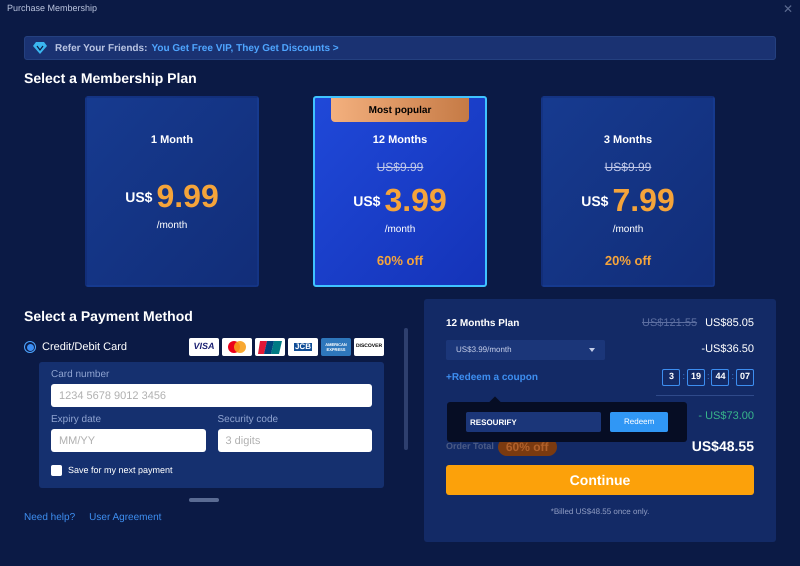  Describe the element at coordinates (211, 395) in the screenshot. I see `input-field: 1234 5678 9012 3456` at that location.